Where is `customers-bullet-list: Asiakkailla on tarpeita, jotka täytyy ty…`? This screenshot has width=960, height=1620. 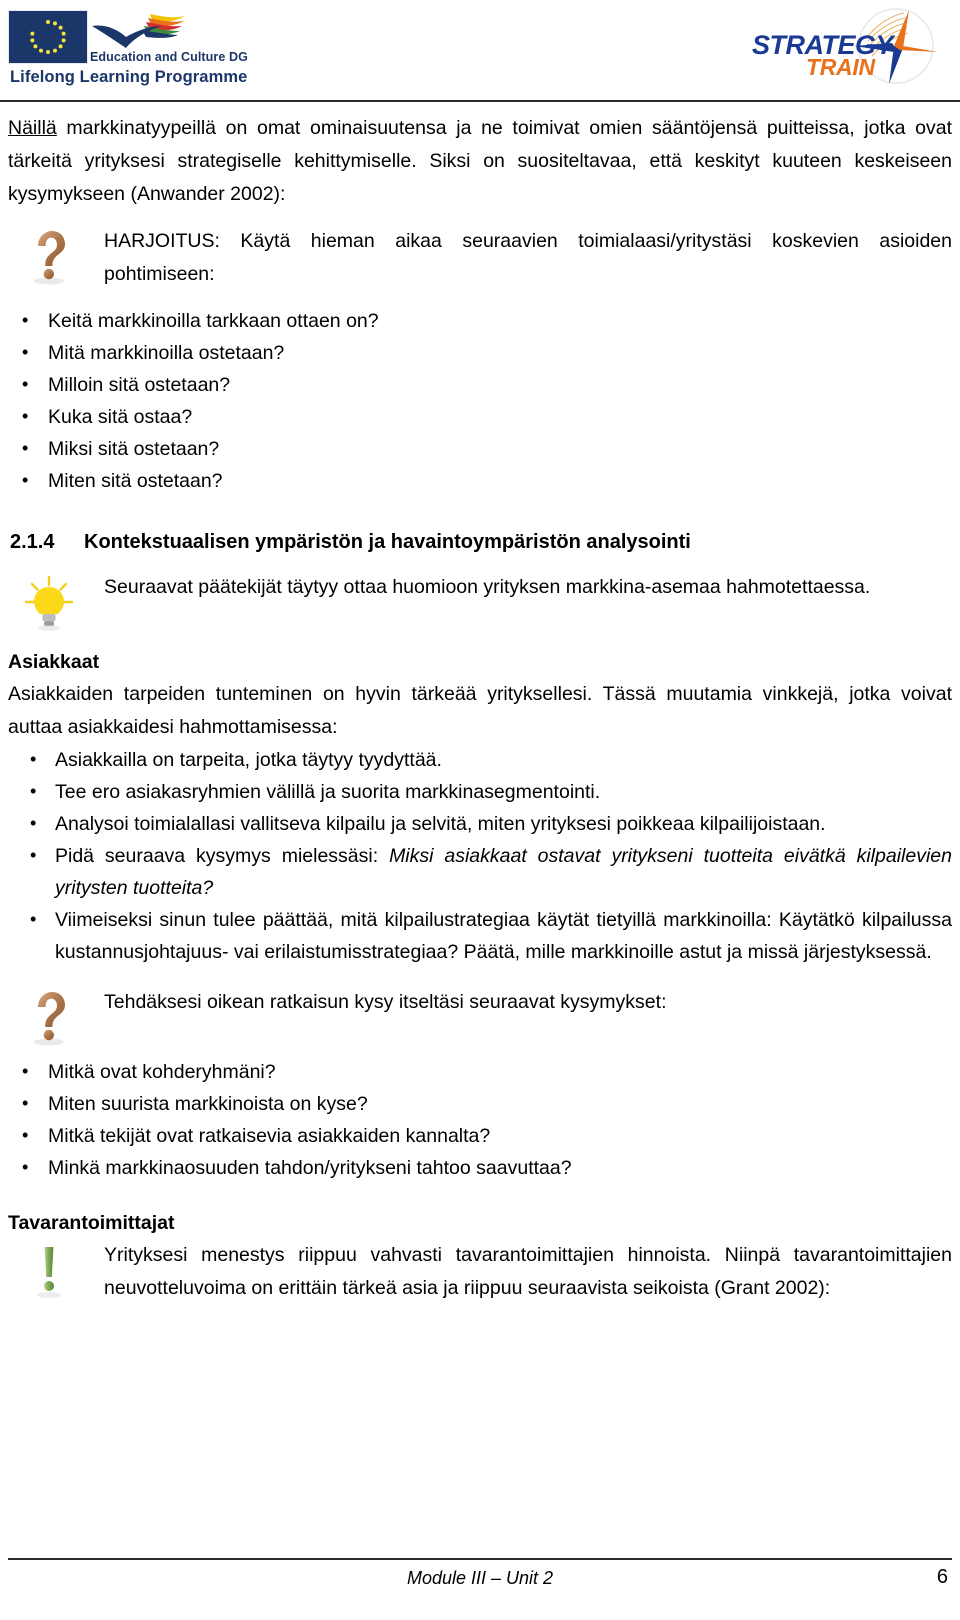 customers-bullet-list: Asiakkailla on tarpeita, jotka täytyy ty… is located at coordinates (480, 855).